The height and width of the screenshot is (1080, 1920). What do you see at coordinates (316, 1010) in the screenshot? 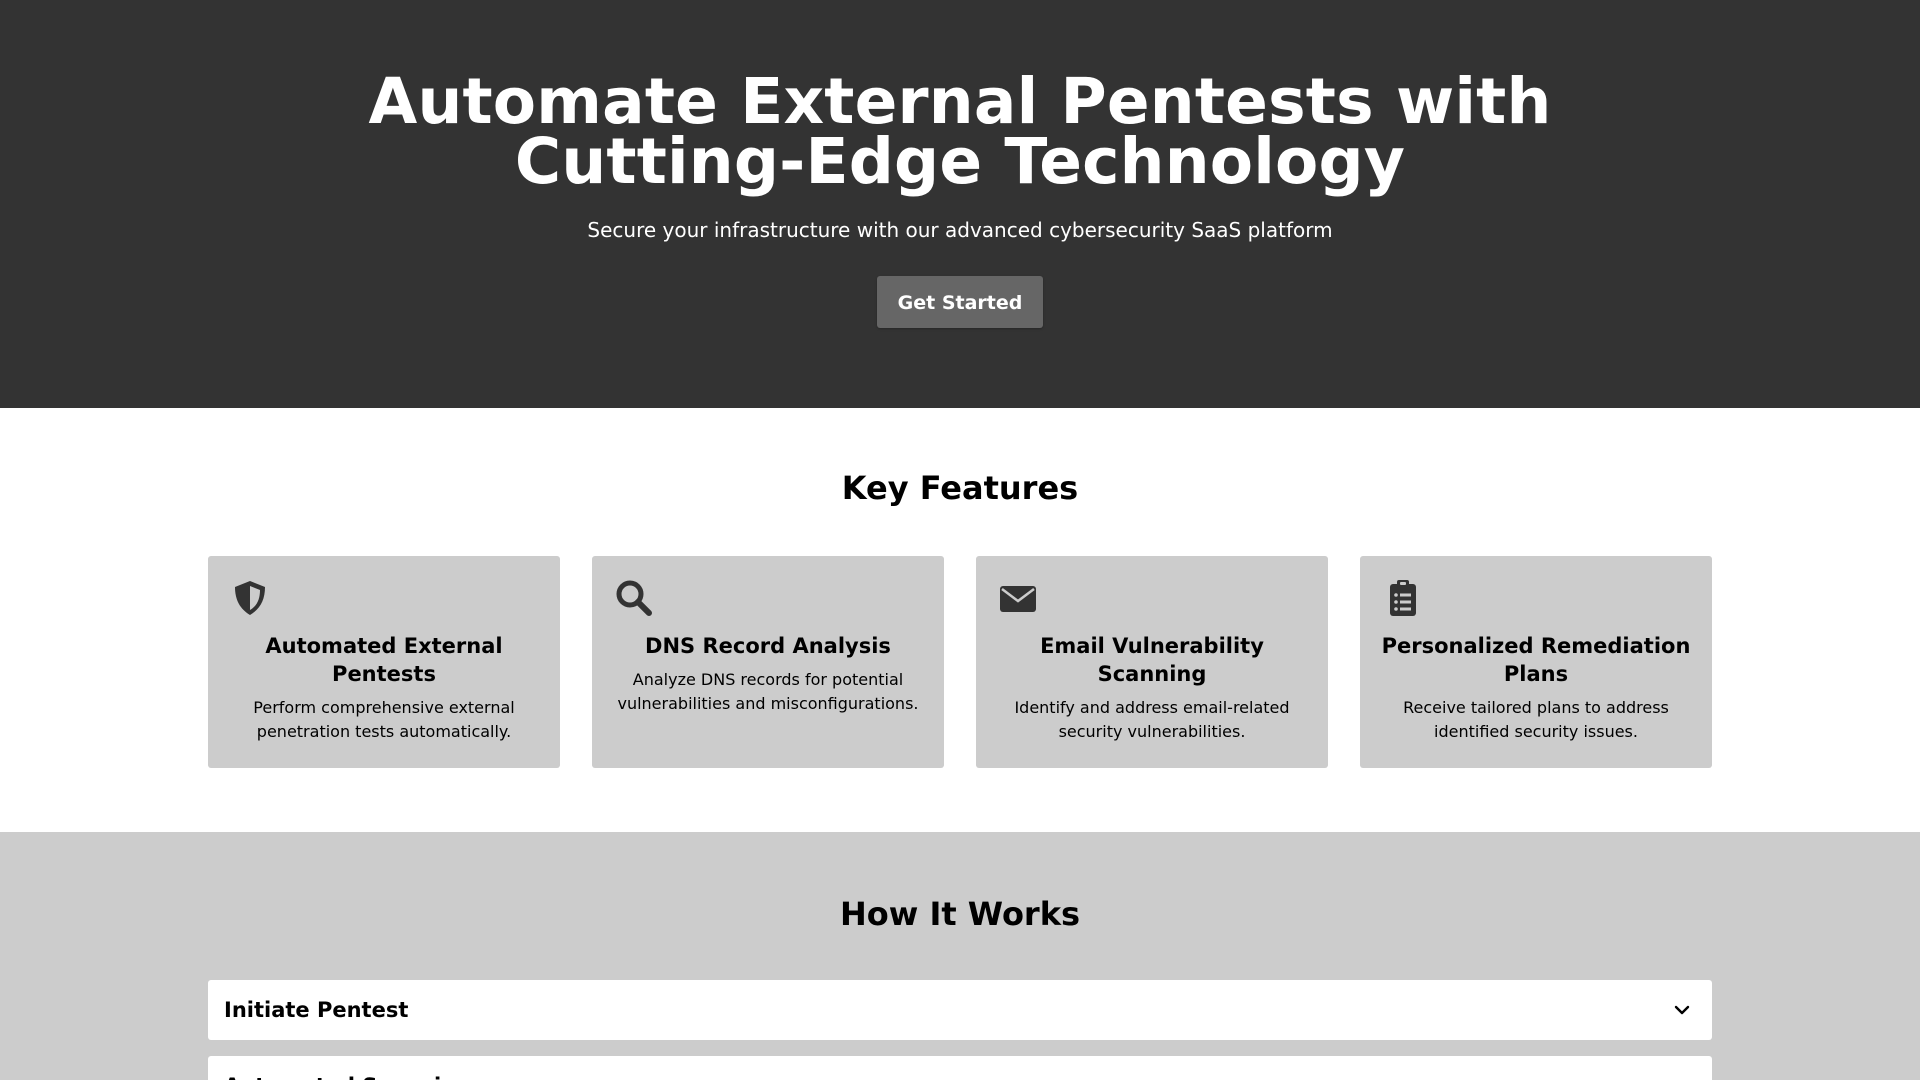
I see `accordion-title: Initiate Pentest` at bounding box center [316, 1010].